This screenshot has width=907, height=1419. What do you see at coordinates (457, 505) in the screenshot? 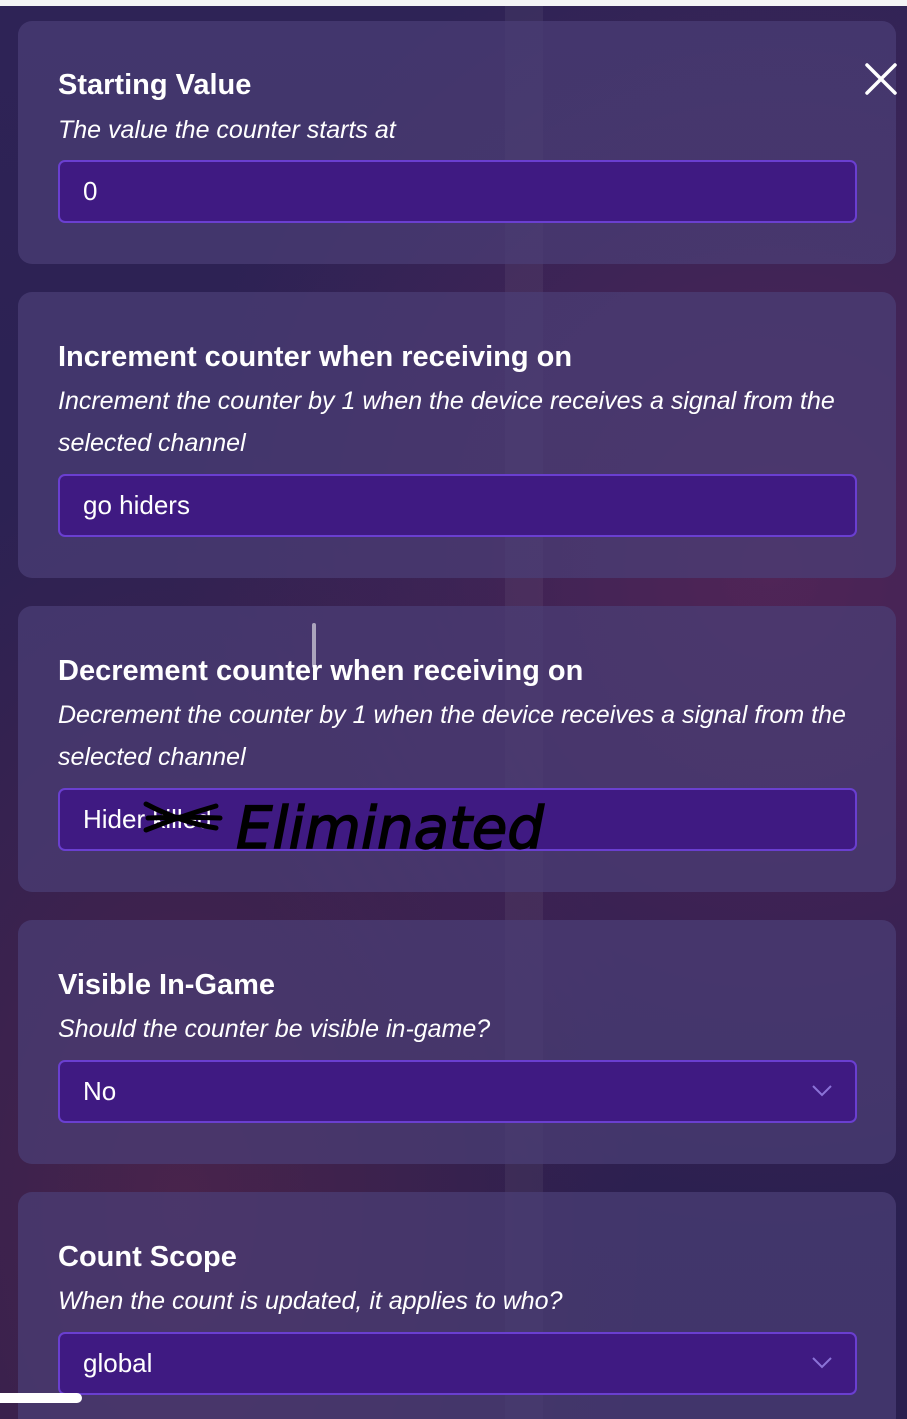
I see `increment-channel-input: go hiders` at bounding box center [457, 505].